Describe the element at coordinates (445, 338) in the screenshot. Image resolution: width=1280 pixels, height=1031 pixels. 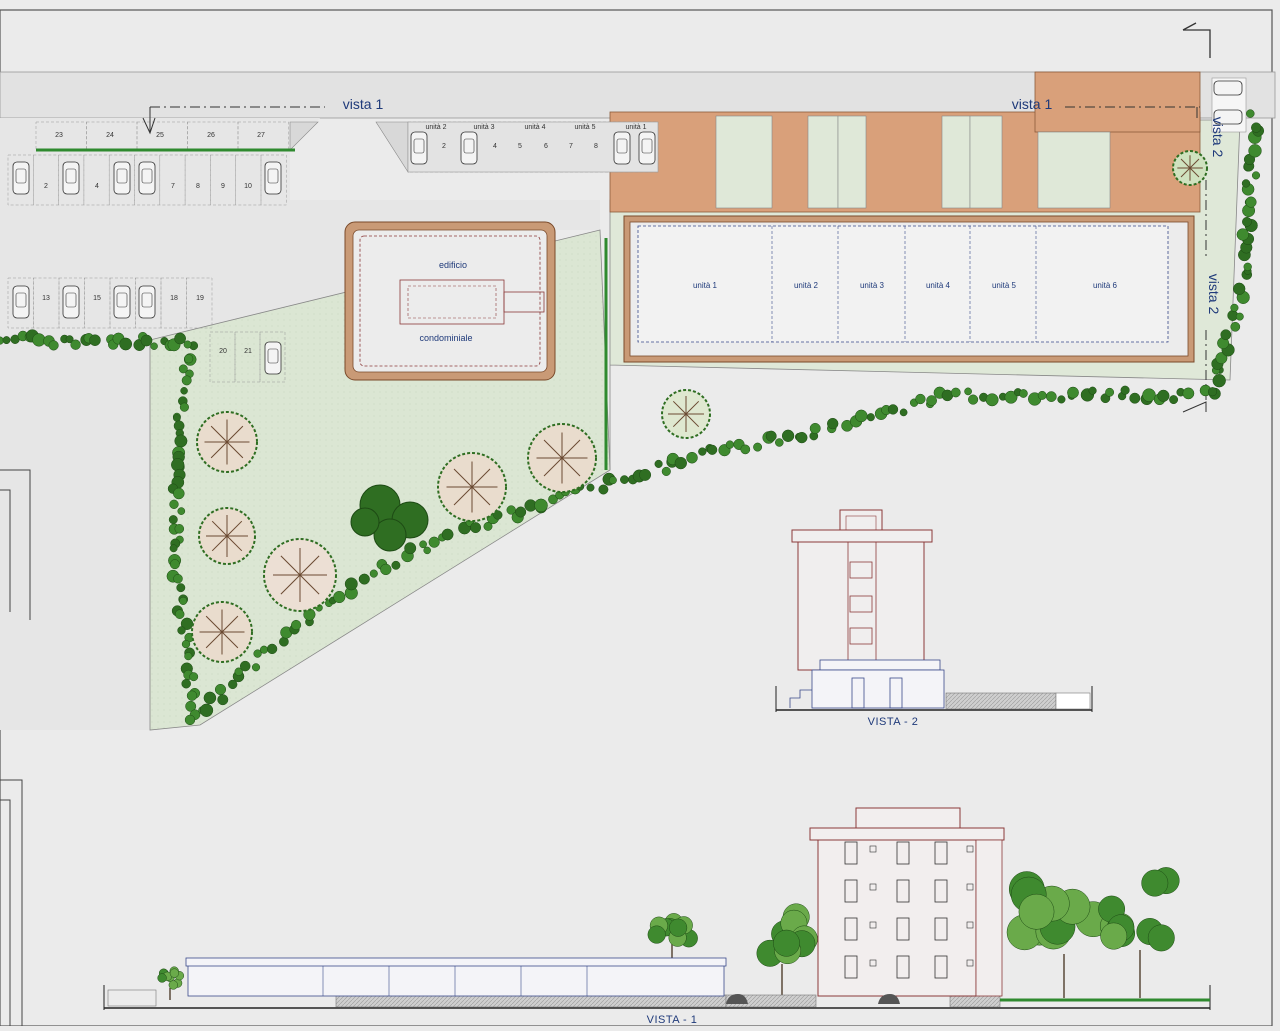
I see `building-label-line2: condominiale` at that location.